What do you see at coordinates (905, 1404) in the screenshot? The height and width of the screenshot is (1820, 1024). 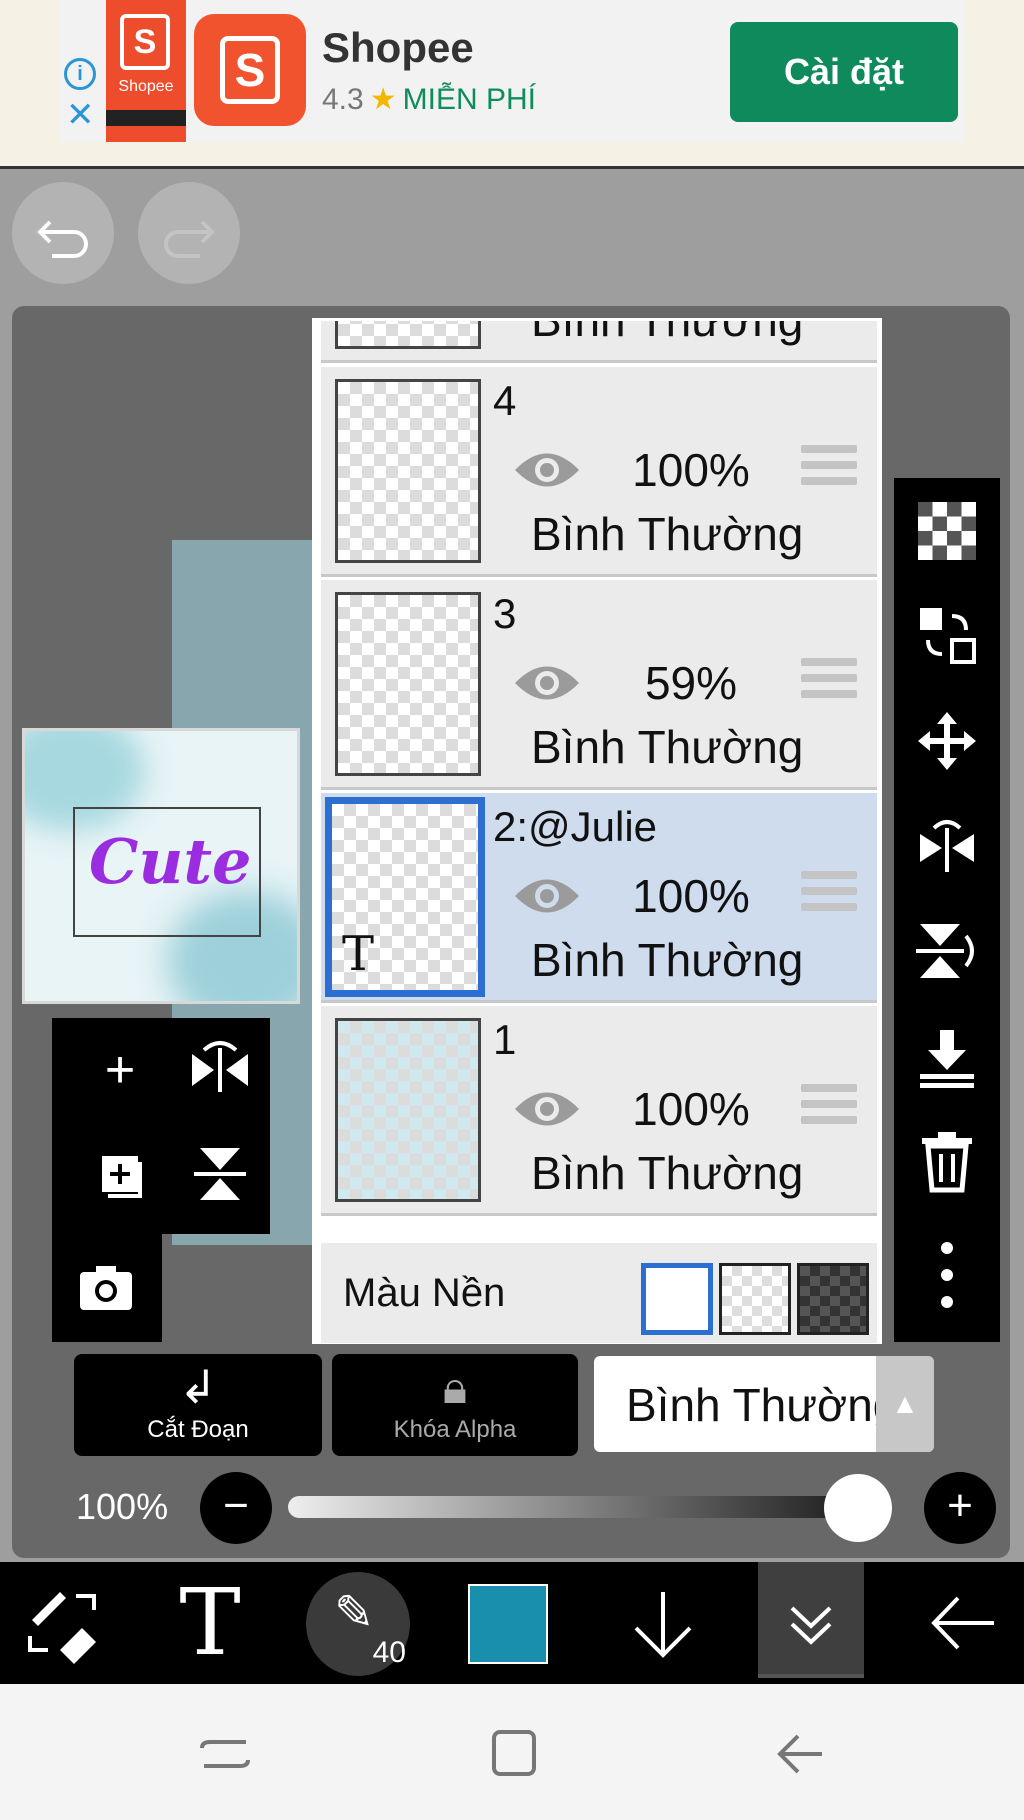 I see `chevron-up-icon: ▲` at bounding box center [905, 1404].